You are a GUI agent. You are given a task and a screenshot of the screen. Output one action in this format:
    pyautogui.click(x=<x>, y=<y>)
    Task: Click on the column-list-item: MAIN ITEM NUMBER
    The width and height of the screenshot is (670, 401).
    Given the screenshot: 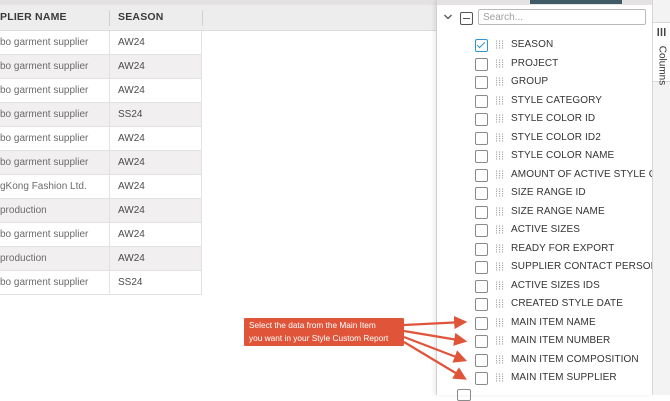 What is the action you would take?
    pyautogui.click(x=545, y=341)
    